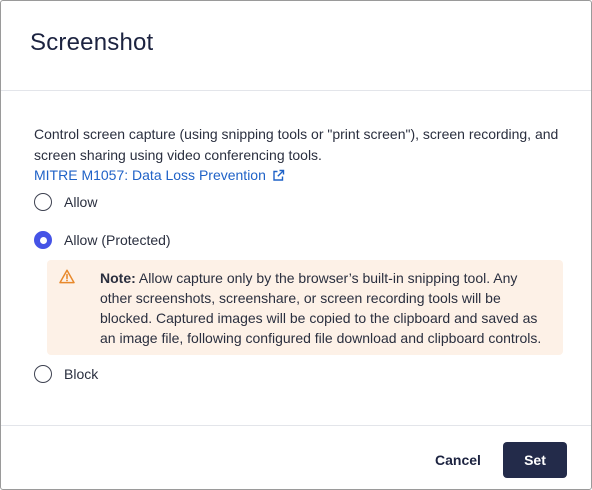  I want to click on set-button: Set, so click(535, 460).